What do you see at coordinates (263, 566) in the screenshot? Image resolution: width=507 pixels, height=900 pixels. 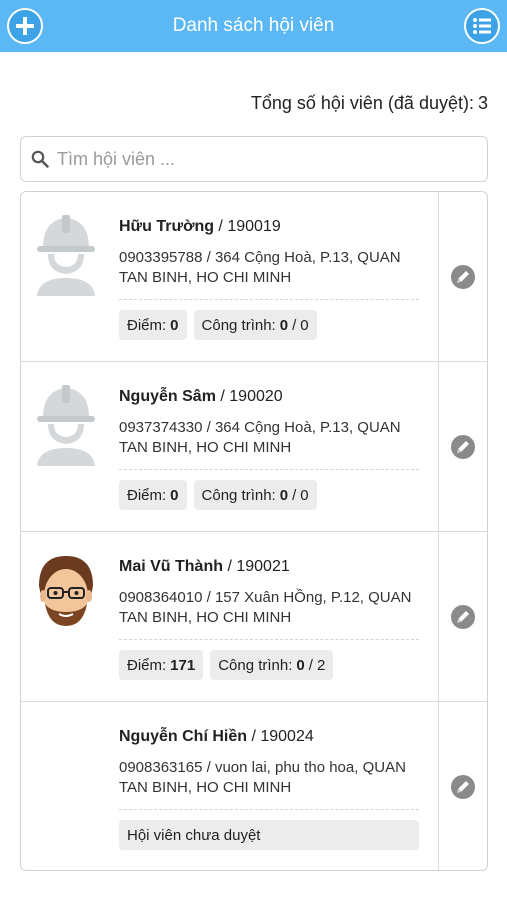 I see `member-id: 190021` at bounding box center [263, 566].